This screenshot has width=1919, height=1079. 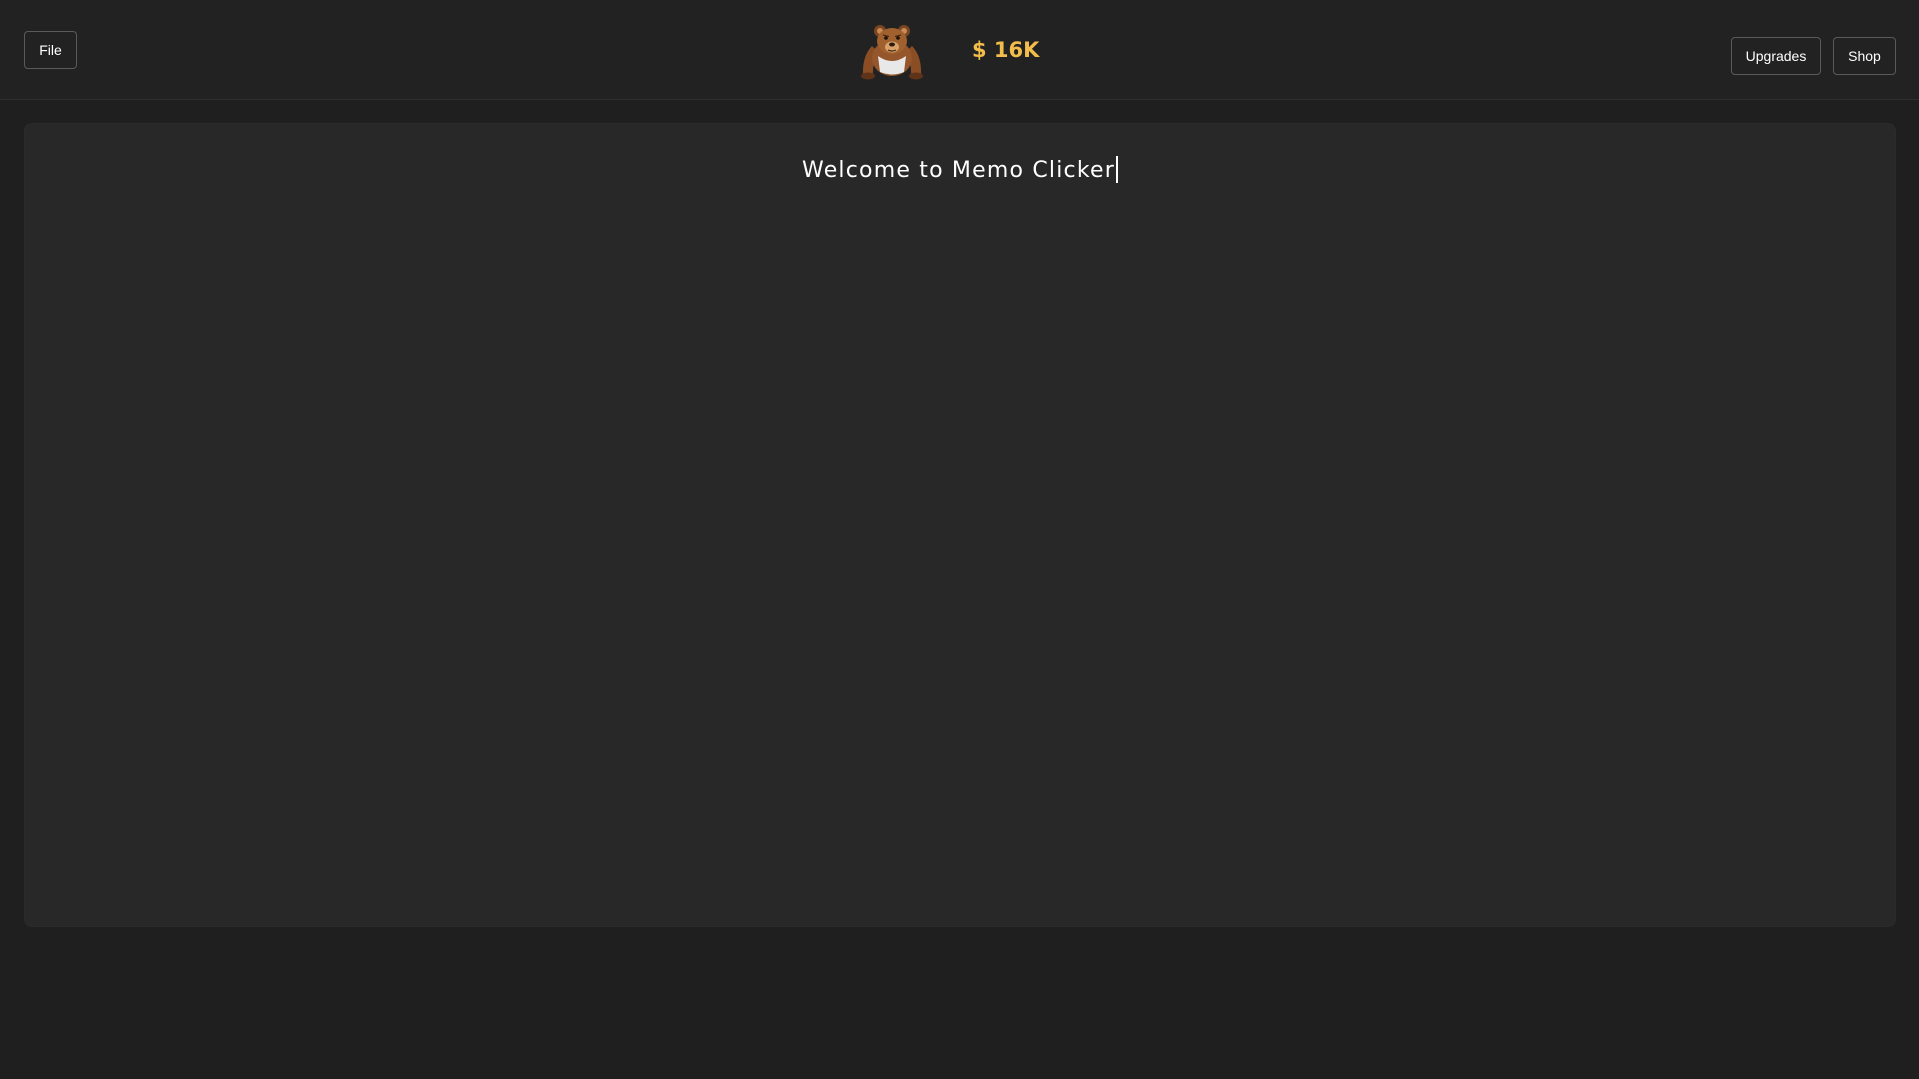 I want to click on text-caret, so click(x=1116, y=169).